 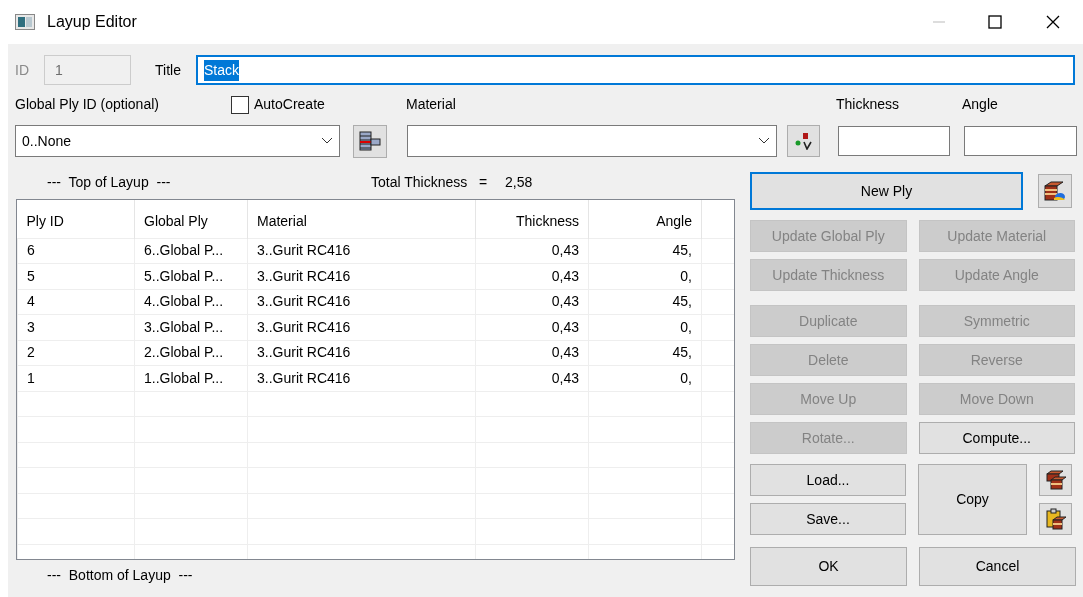 I want to click on layers-button, so click(x=370, y=141).